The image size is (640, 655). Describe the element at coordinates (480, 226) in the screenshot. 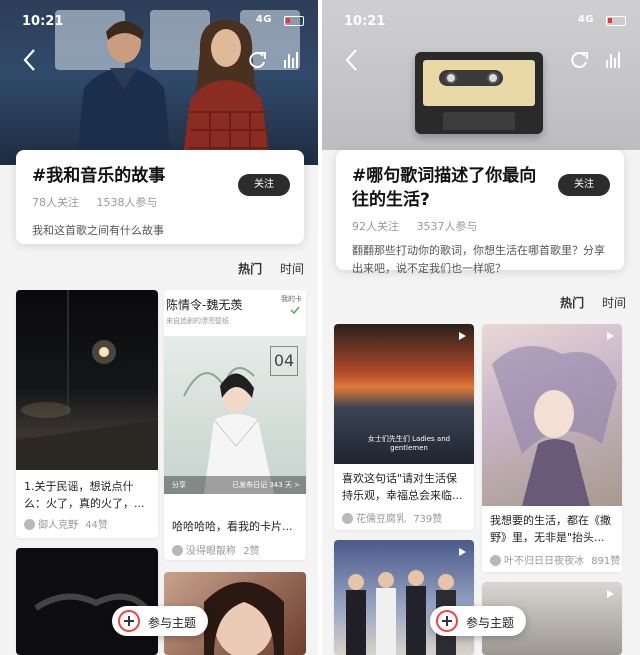

I see `topic-stats: 92人关注 3537人参与` at that location.